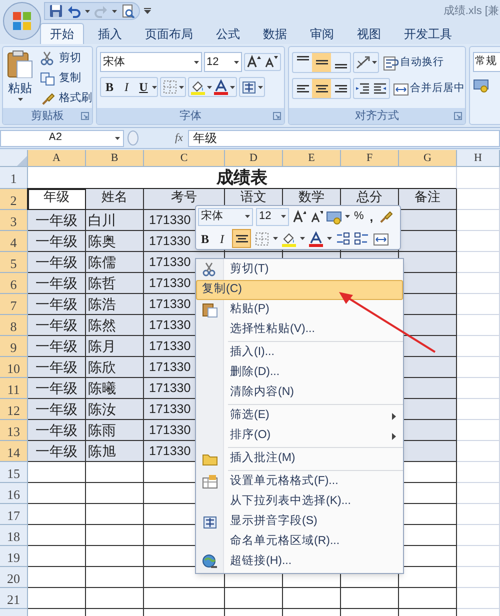 The height and width of the screenshot is (616, 500). Describe the element at coordinates (14, 346) in the screenshot. I see `row-header: 9` at that location.